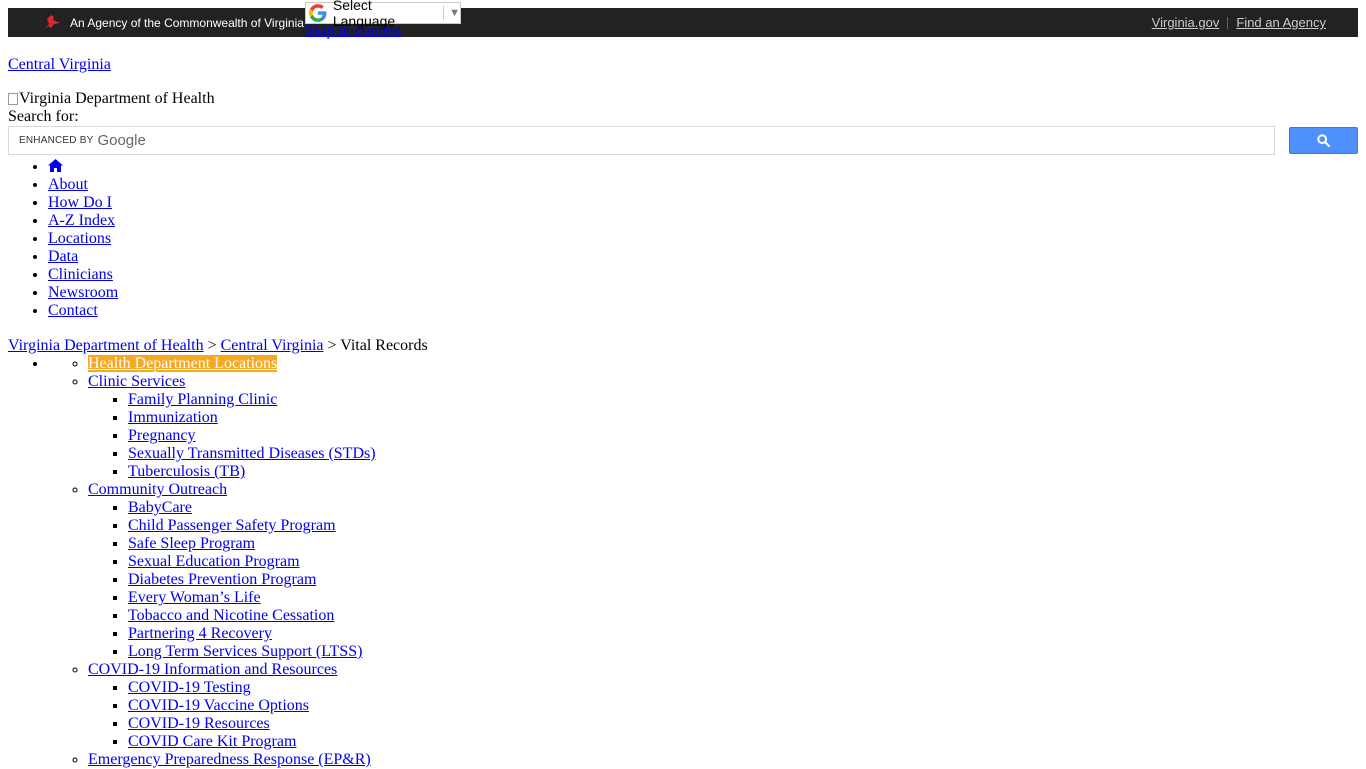 The width and height of the screenshot is (1366, 769). I want to click on clinic-services-link: Clinic Services, so click(136, 381).